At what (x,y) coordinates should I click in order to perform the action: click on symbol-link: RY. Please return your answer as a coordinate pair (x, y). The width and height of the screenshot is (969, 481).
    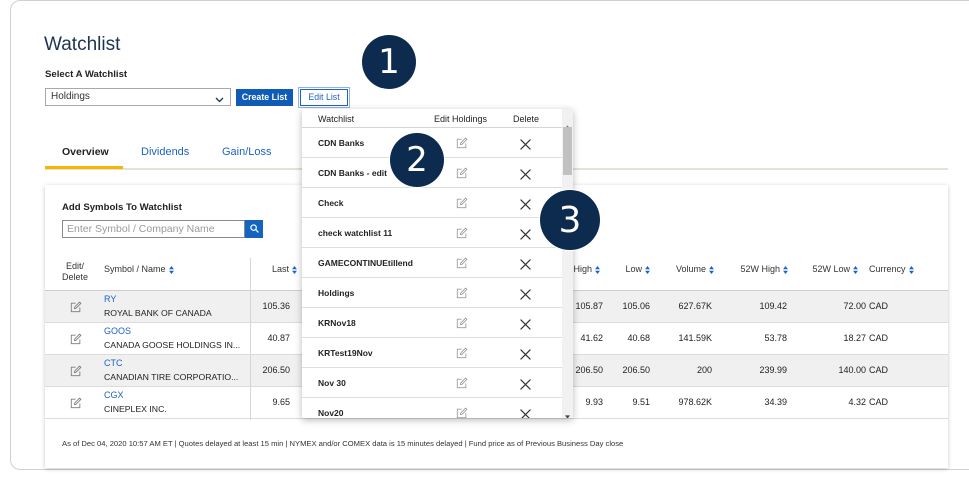
    Looking at the image, I should click on (110, 299).